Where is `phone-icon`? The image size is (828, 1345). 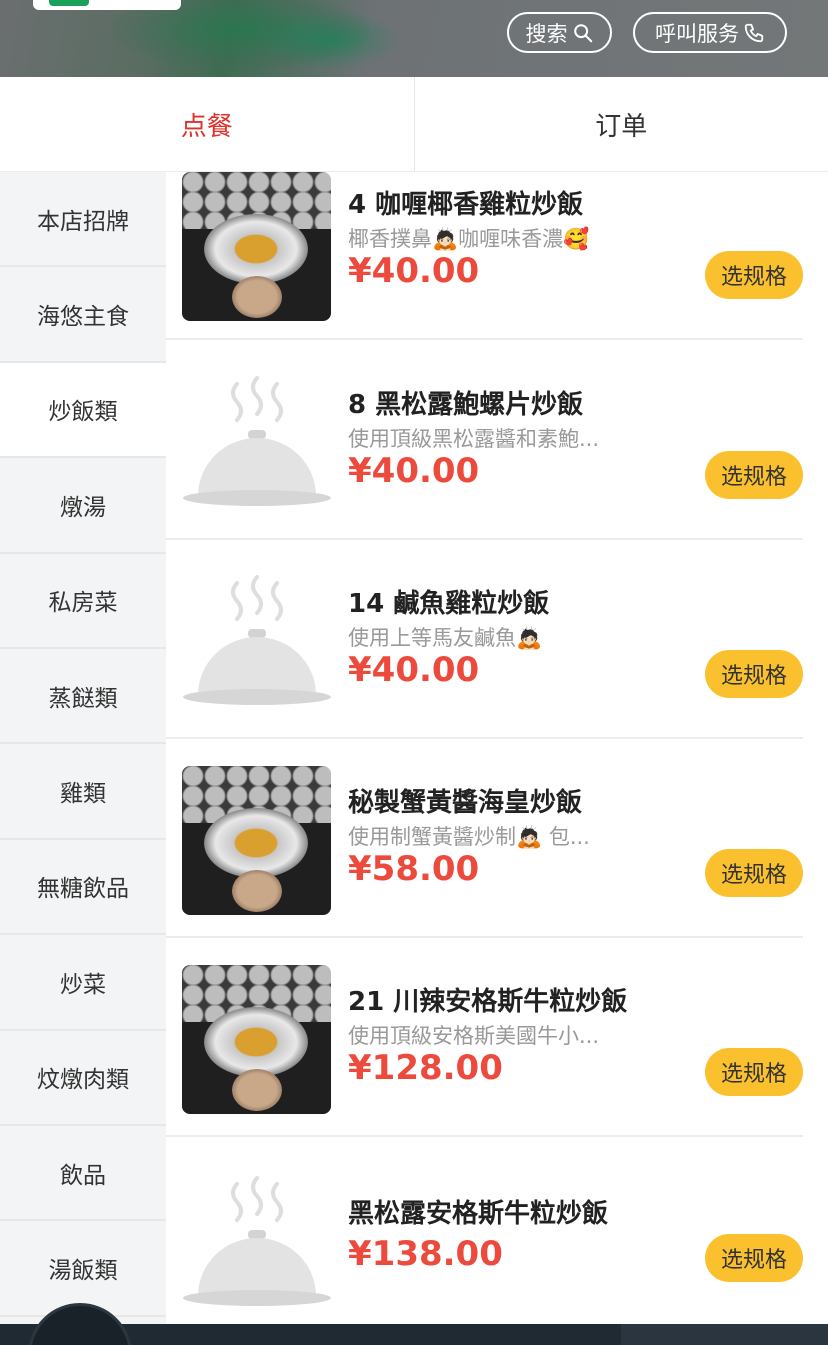 phone-icon is located at coordinates (754, 32).